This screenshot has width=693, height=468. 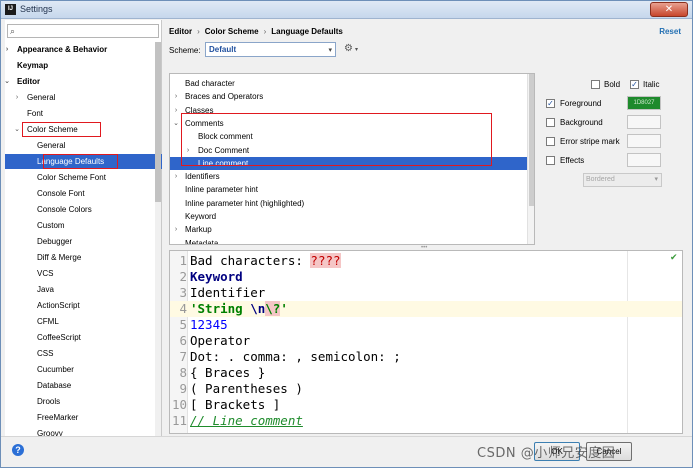 I want to click on sidebar-item: › General, so click(x=83, y=97).